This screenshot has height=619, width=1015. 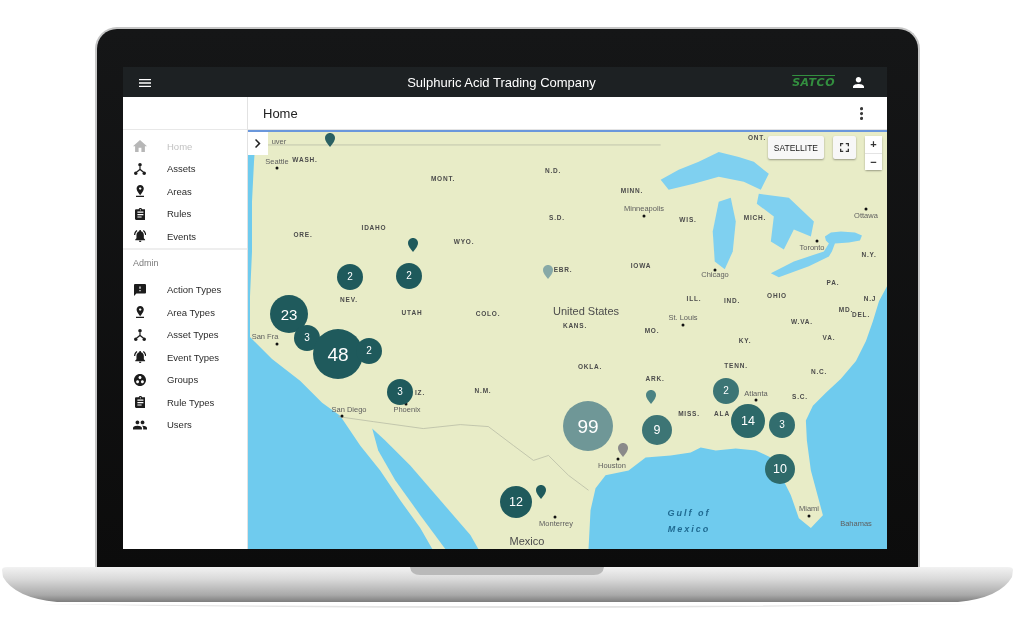 I want to click on chevron-right-icon, so click(x=258, y=143).